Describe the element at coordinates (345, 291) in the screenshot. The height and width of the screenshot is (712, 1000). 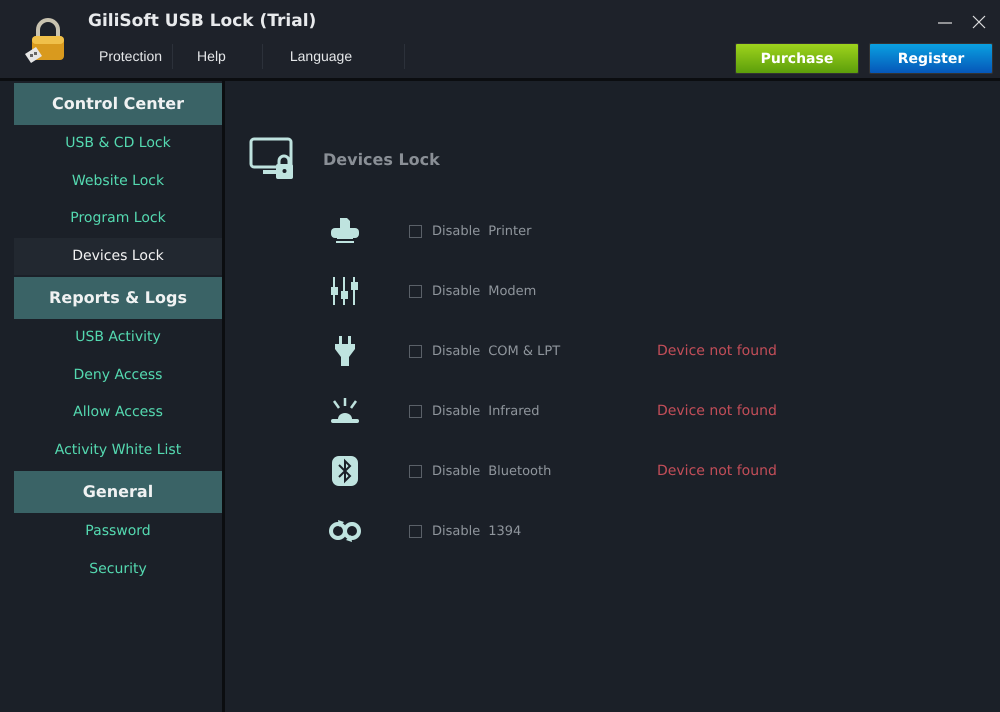
I see `sliders-icon` at that location.